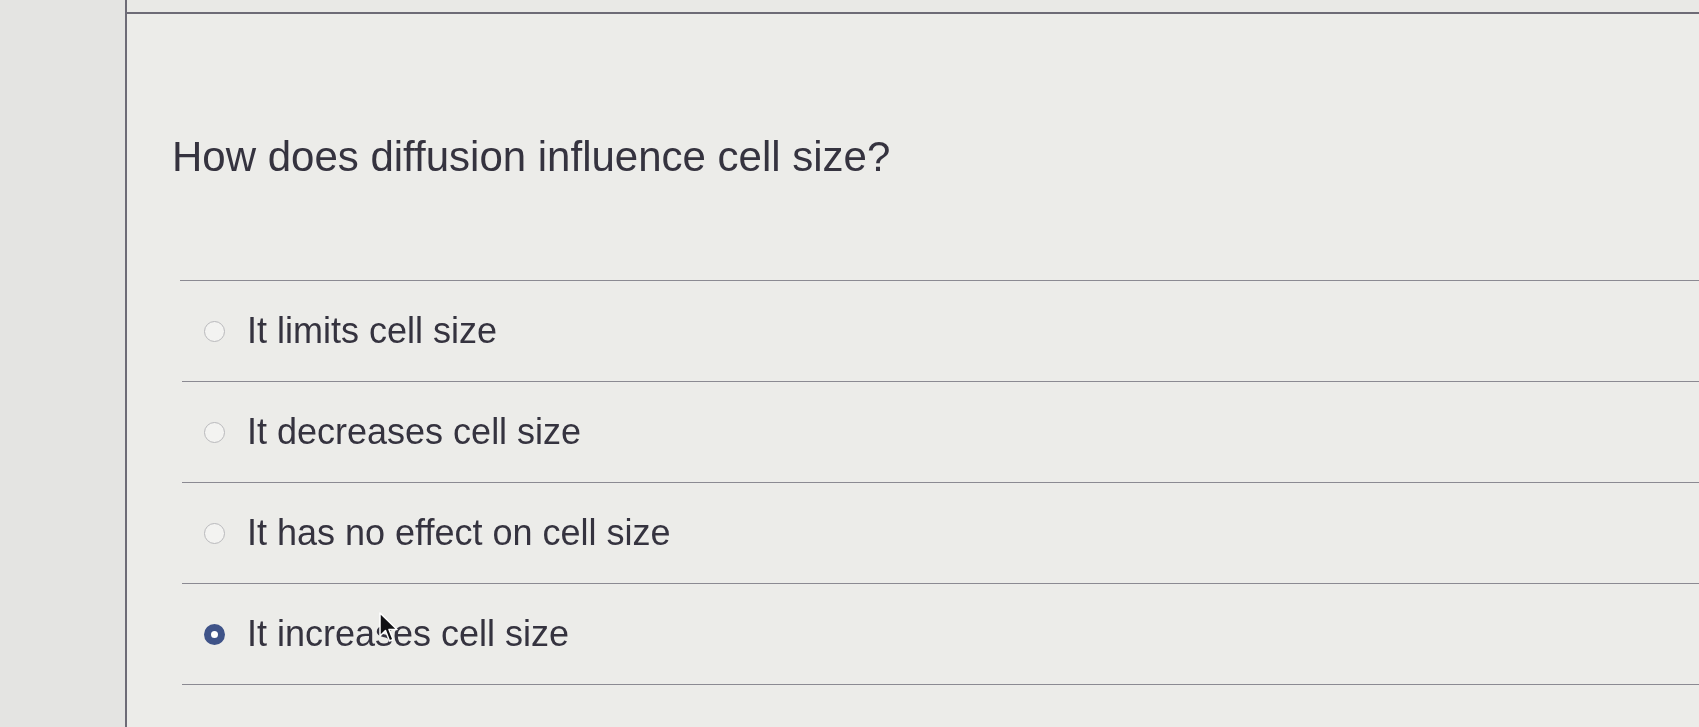 This screenshot has height=727, width=1699. What do you see at coordinates (414, 432) in the screenshot?
I see `option-label: It decreases cell size` at bounding box center [414, 432].